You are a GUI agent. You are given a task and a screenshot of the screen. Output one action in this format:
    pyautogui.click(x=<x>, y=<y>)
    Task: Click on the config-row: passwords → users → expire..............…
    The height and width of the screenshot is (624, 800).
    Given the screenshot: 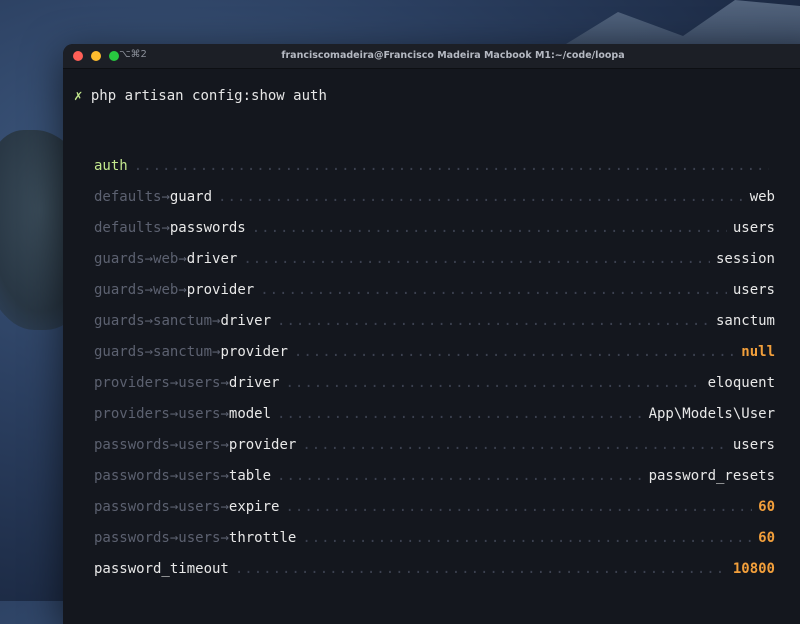 What is the action you would take?
    pyautogui.click(x=434, y=506)
    